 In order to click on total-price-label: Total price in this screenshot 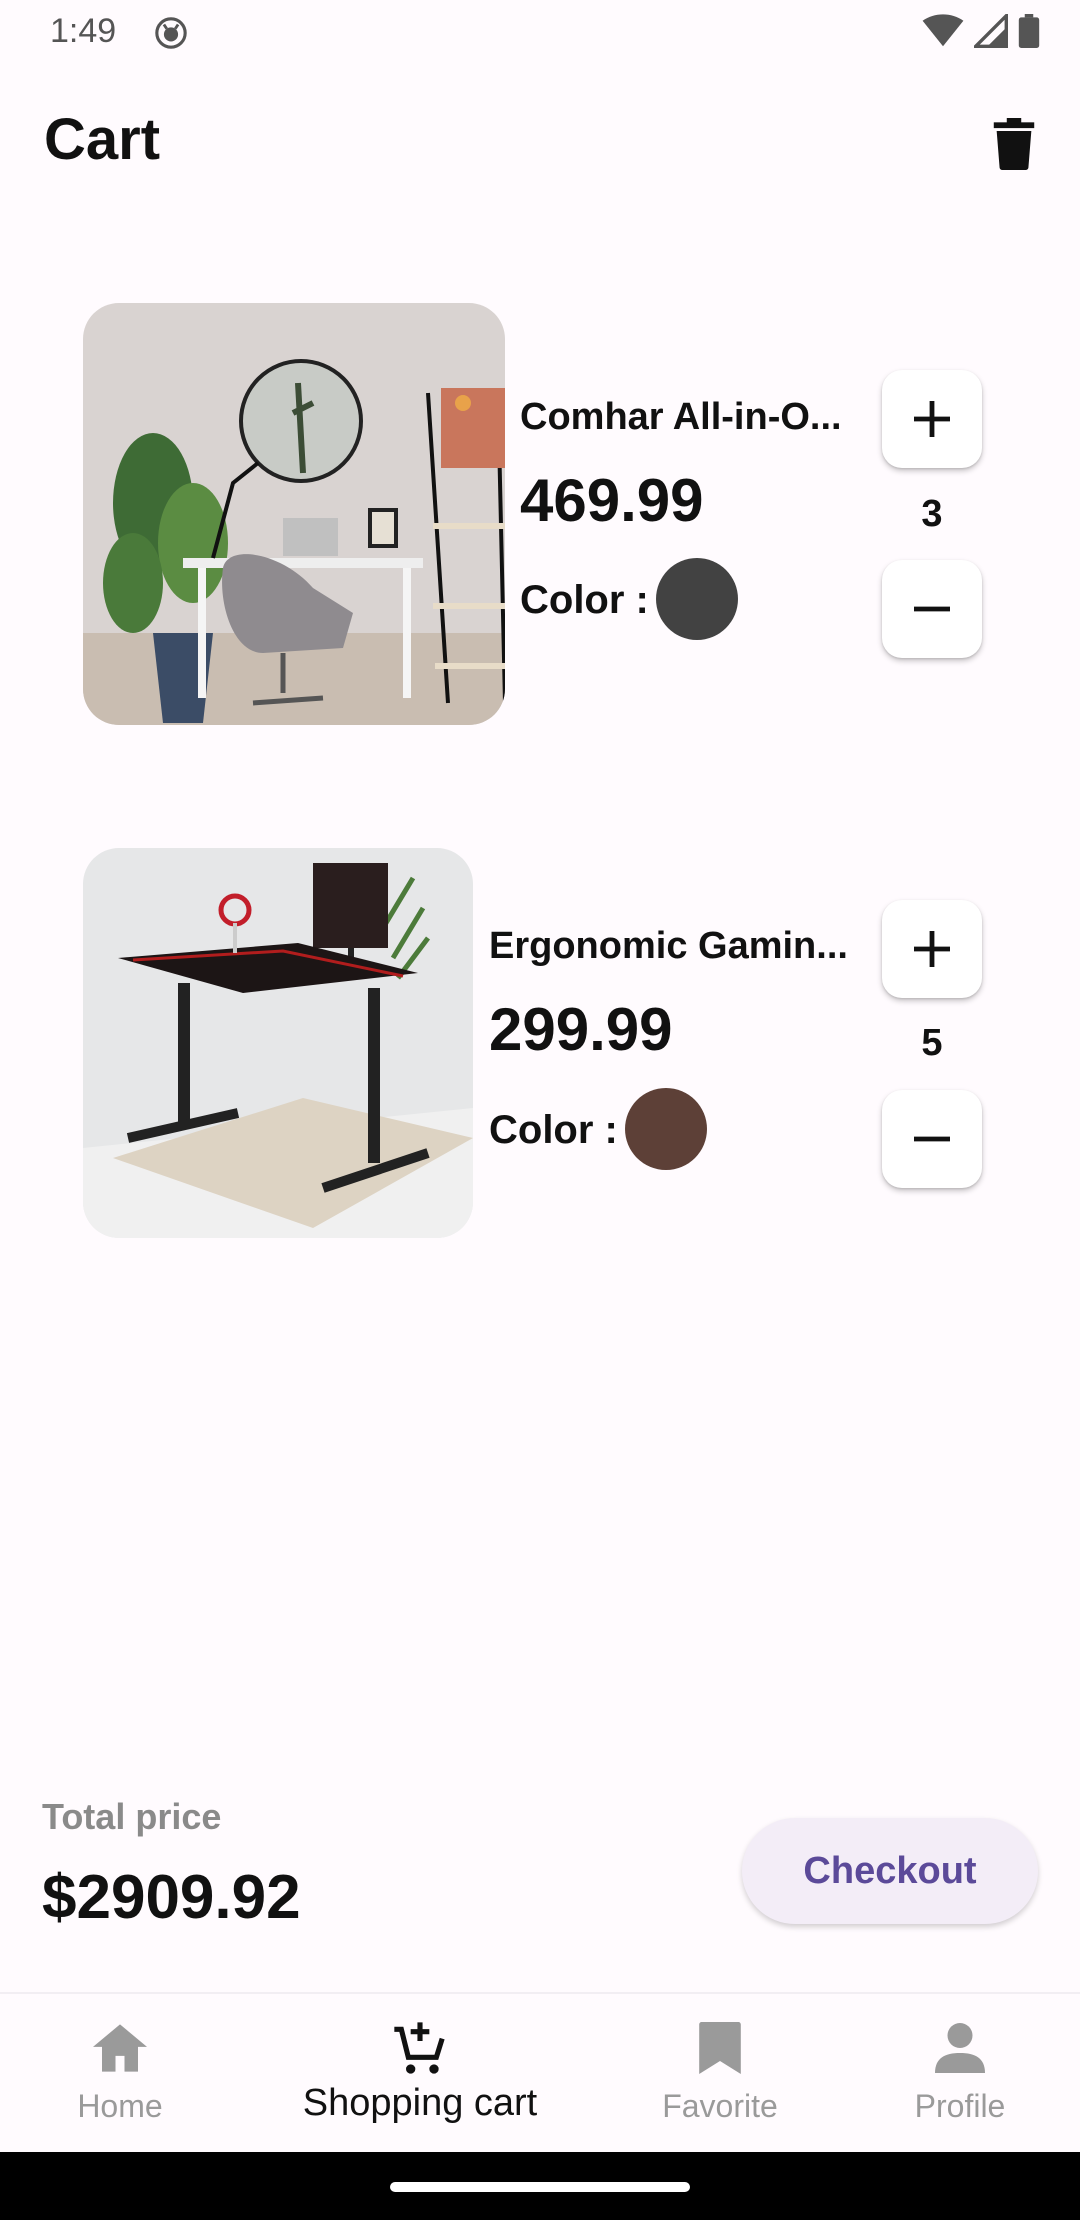, I will do `click(132, 1816)`.